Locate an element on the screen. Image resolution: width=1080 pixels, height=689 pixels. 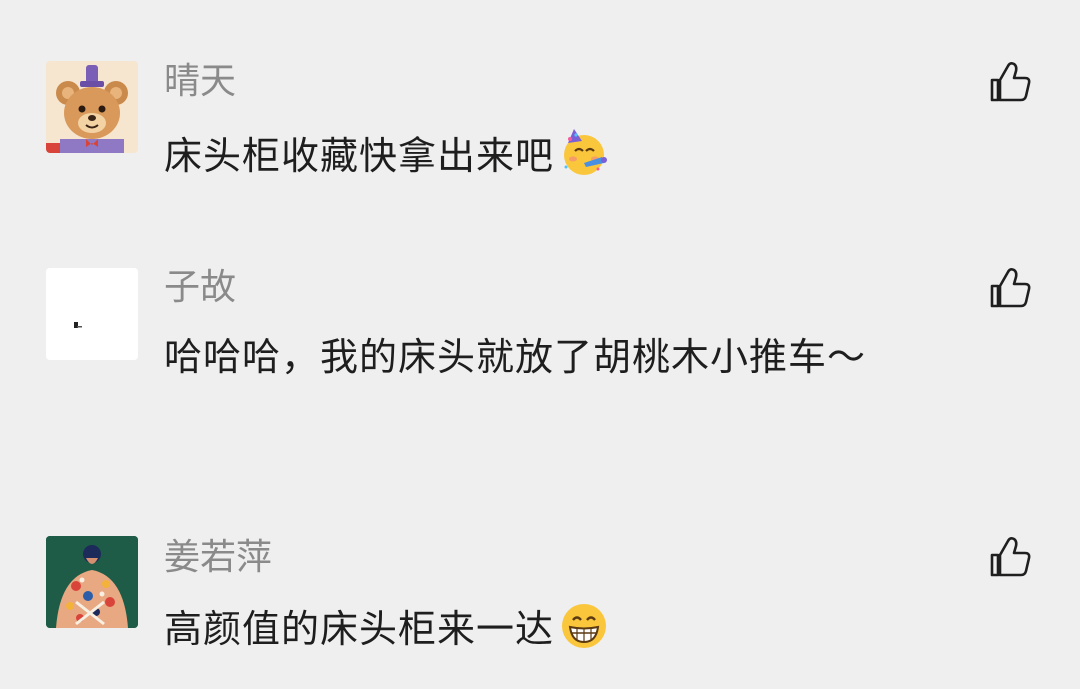
comment-text: 高颜值的床头柜来一达 is located at coordinates (579, 627).